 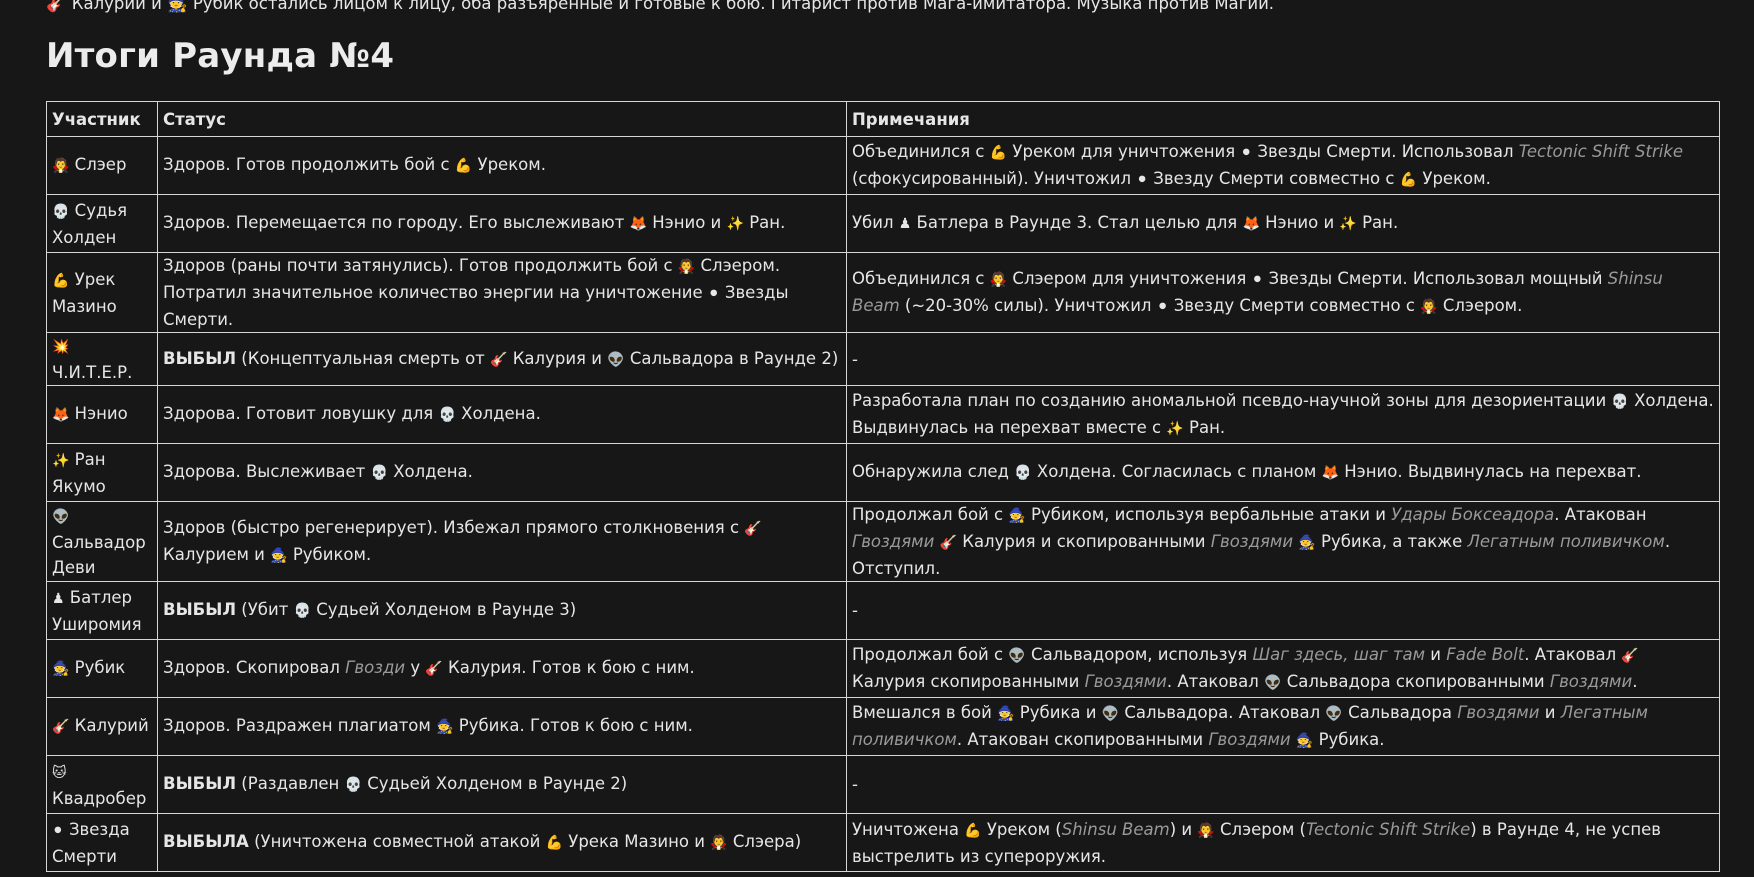 I want to click on text-segment: Сальвадором, используя, so click(x=1139, y=654).